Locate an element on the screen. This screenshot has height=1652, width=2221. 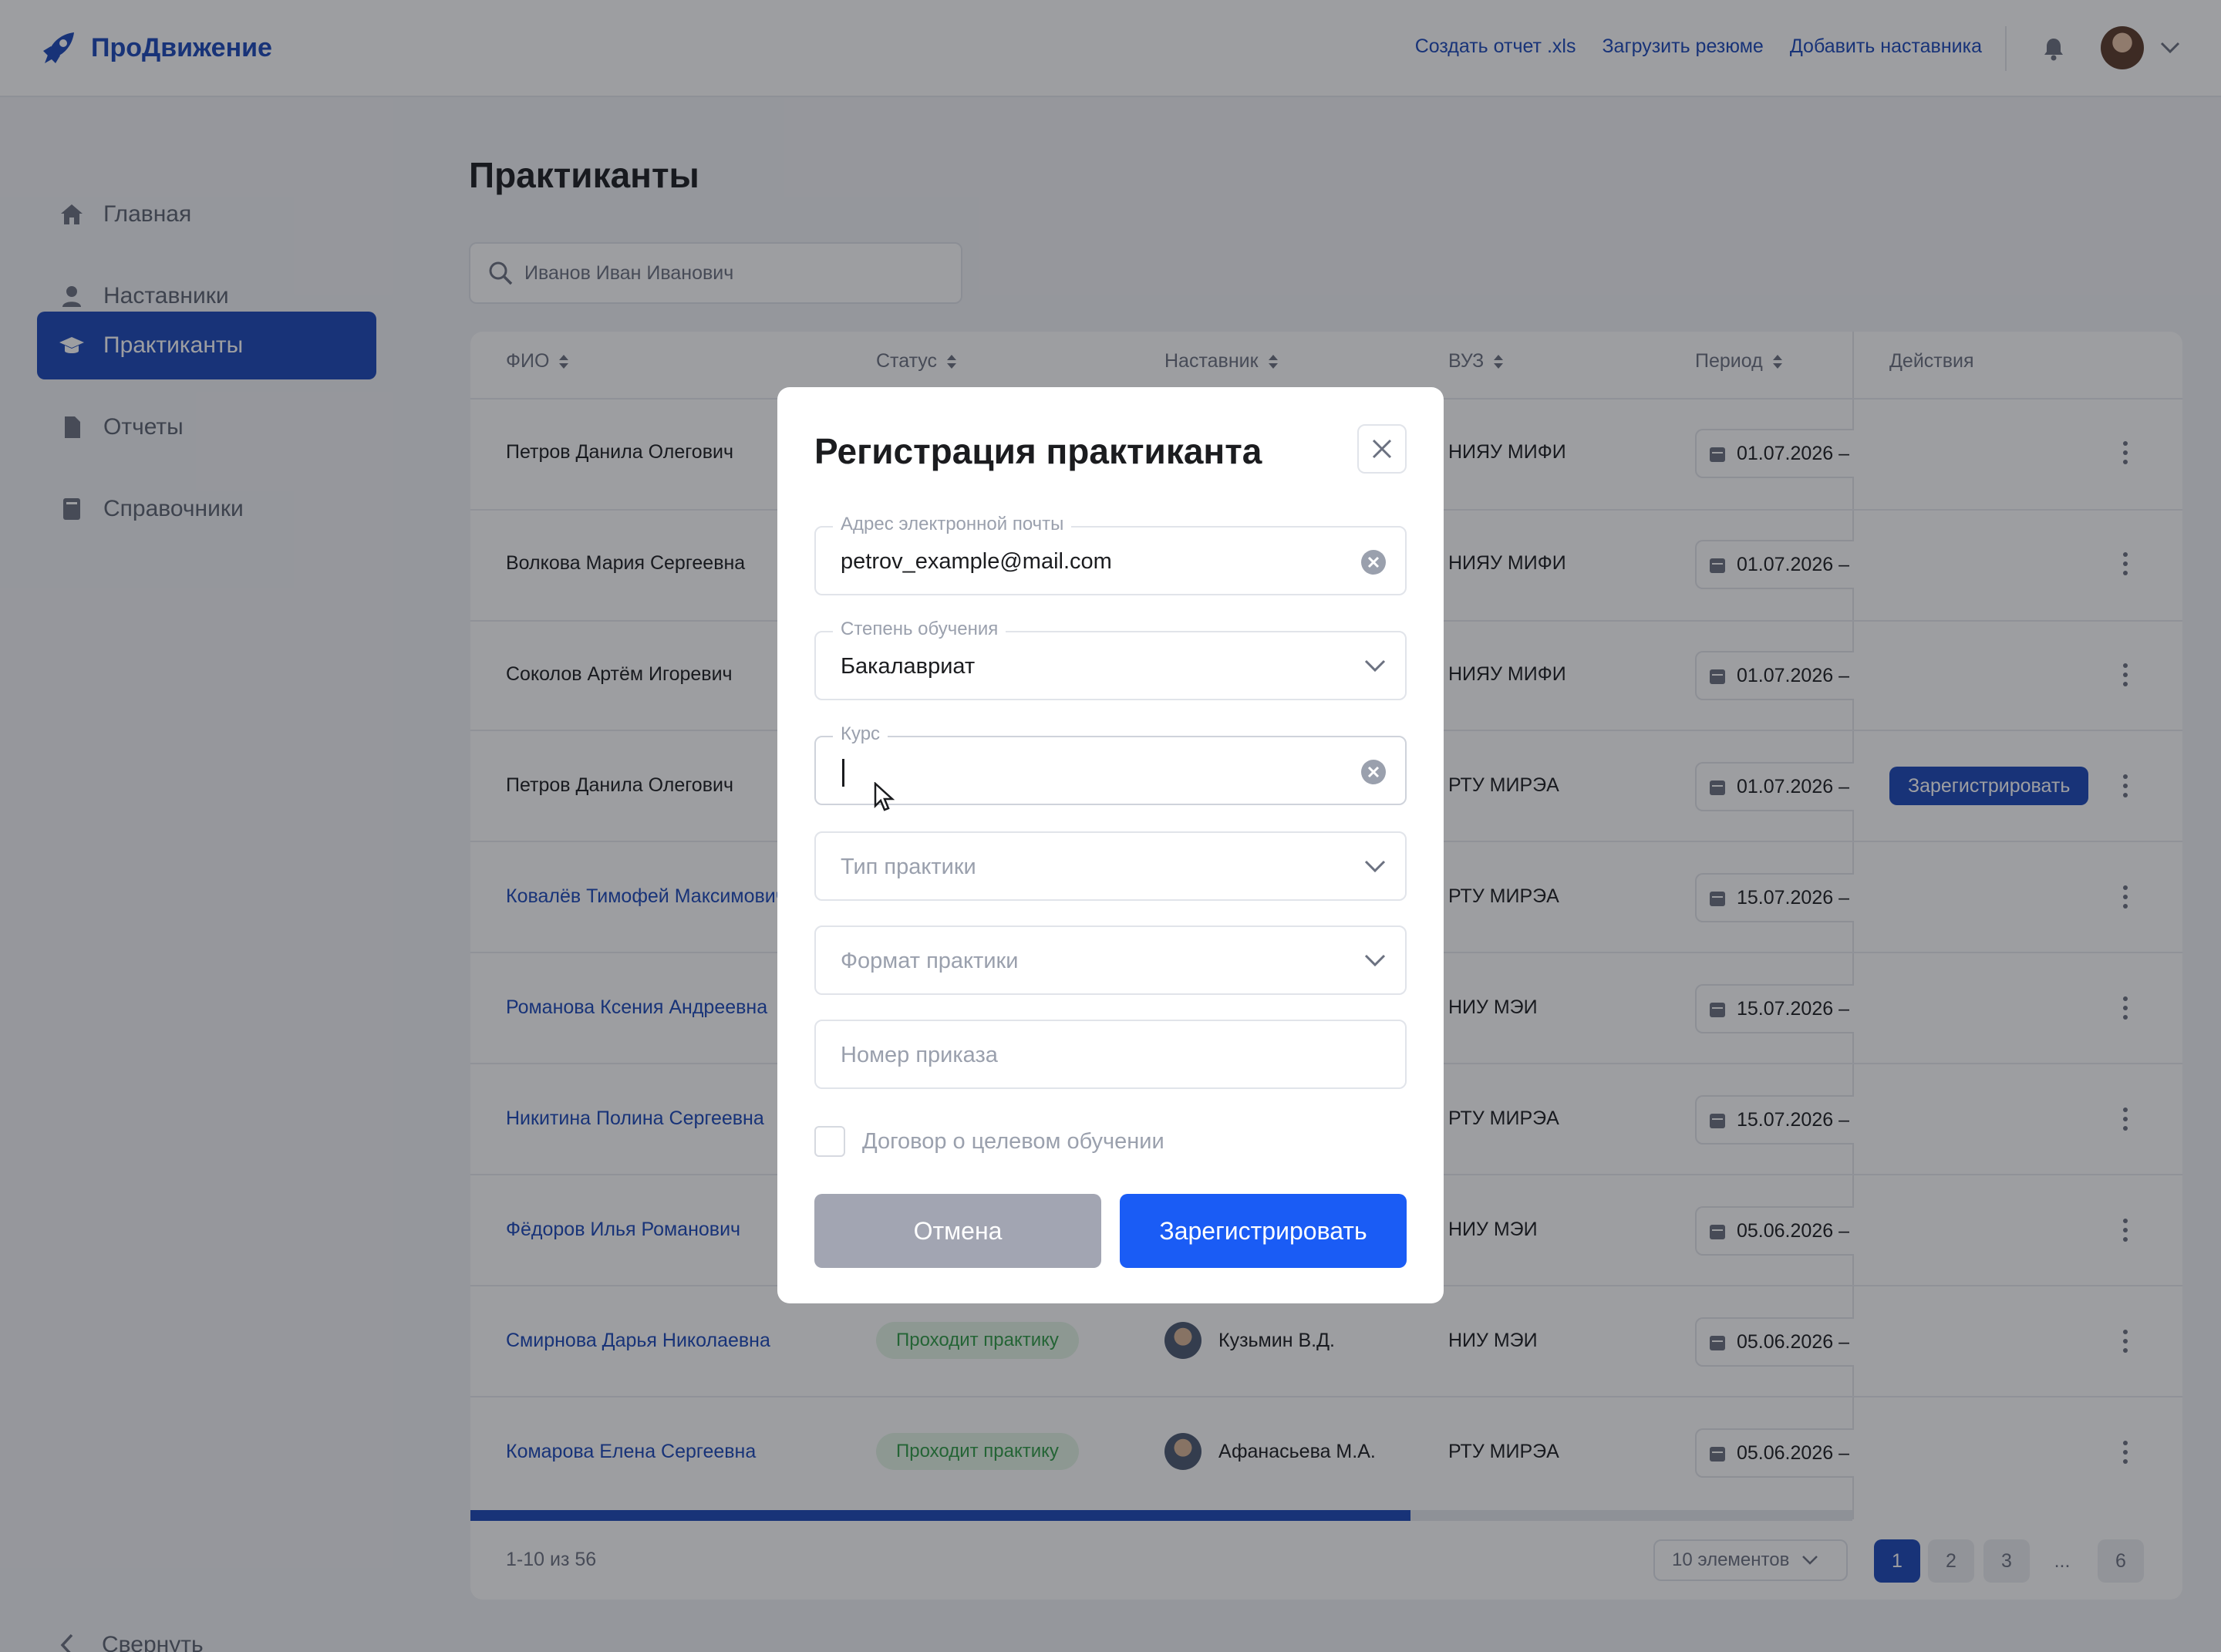
practice-type-placeholder: Тип практики is located at coordinates (908, 867).